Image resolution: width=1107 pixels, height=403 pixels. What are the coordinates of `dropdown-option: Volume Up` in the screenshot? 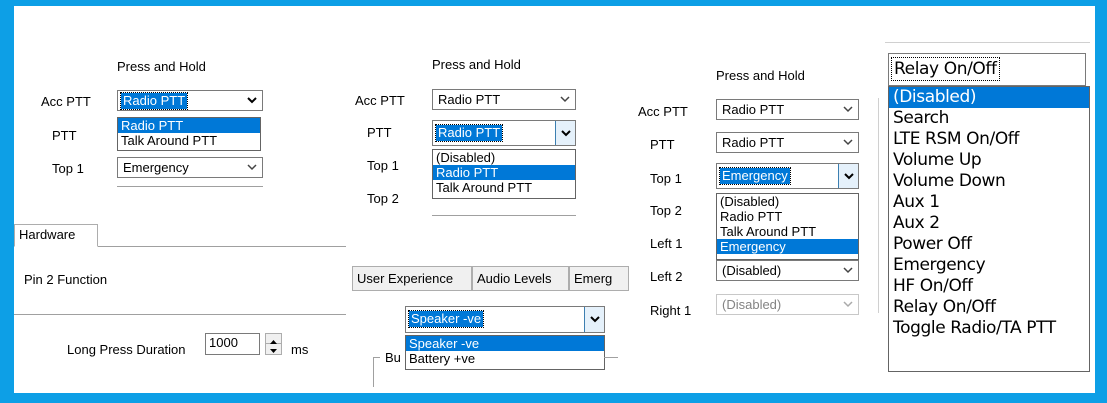 It's located at (989, 160).